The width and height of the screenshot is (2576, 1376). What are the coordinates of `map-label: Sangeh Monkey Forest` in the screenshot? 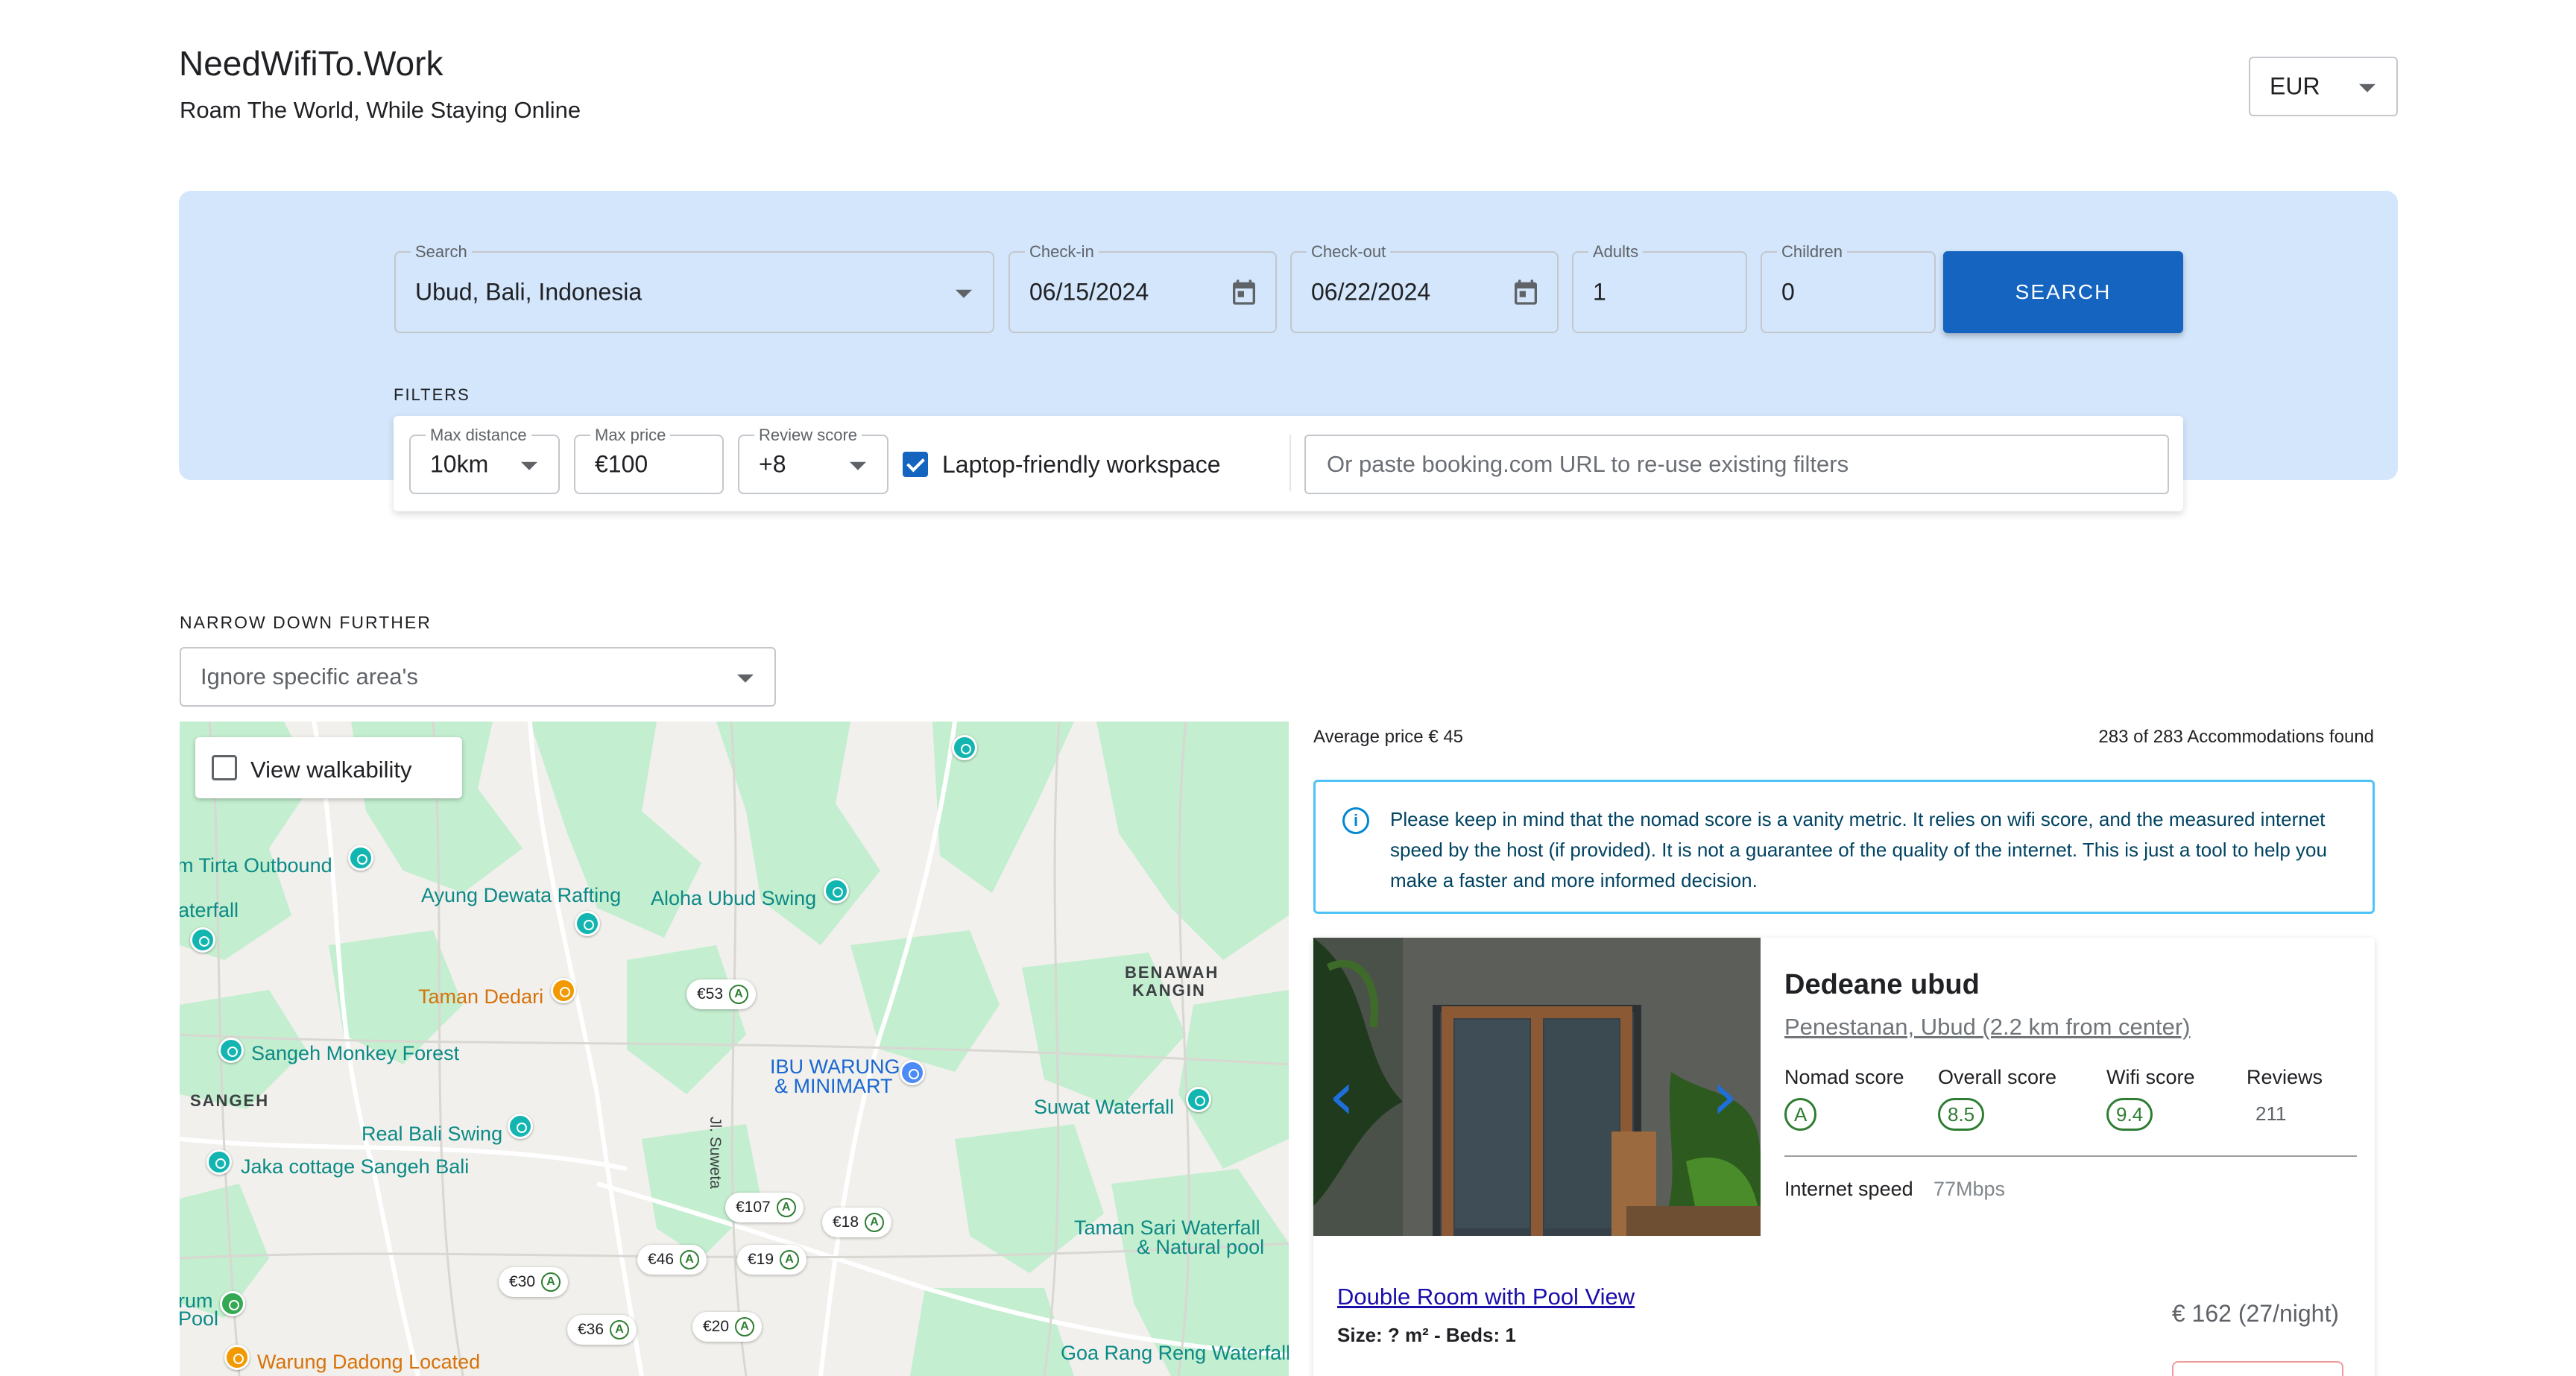 It's located at (355, 1053).